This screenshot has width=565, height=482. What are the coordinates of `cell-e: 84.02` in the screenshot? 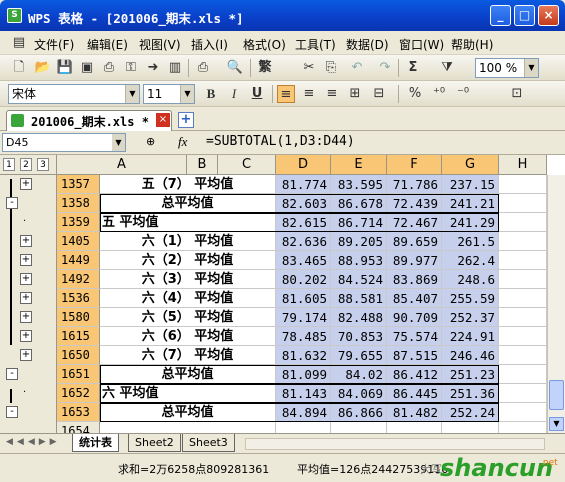 It's located at (359, 374).